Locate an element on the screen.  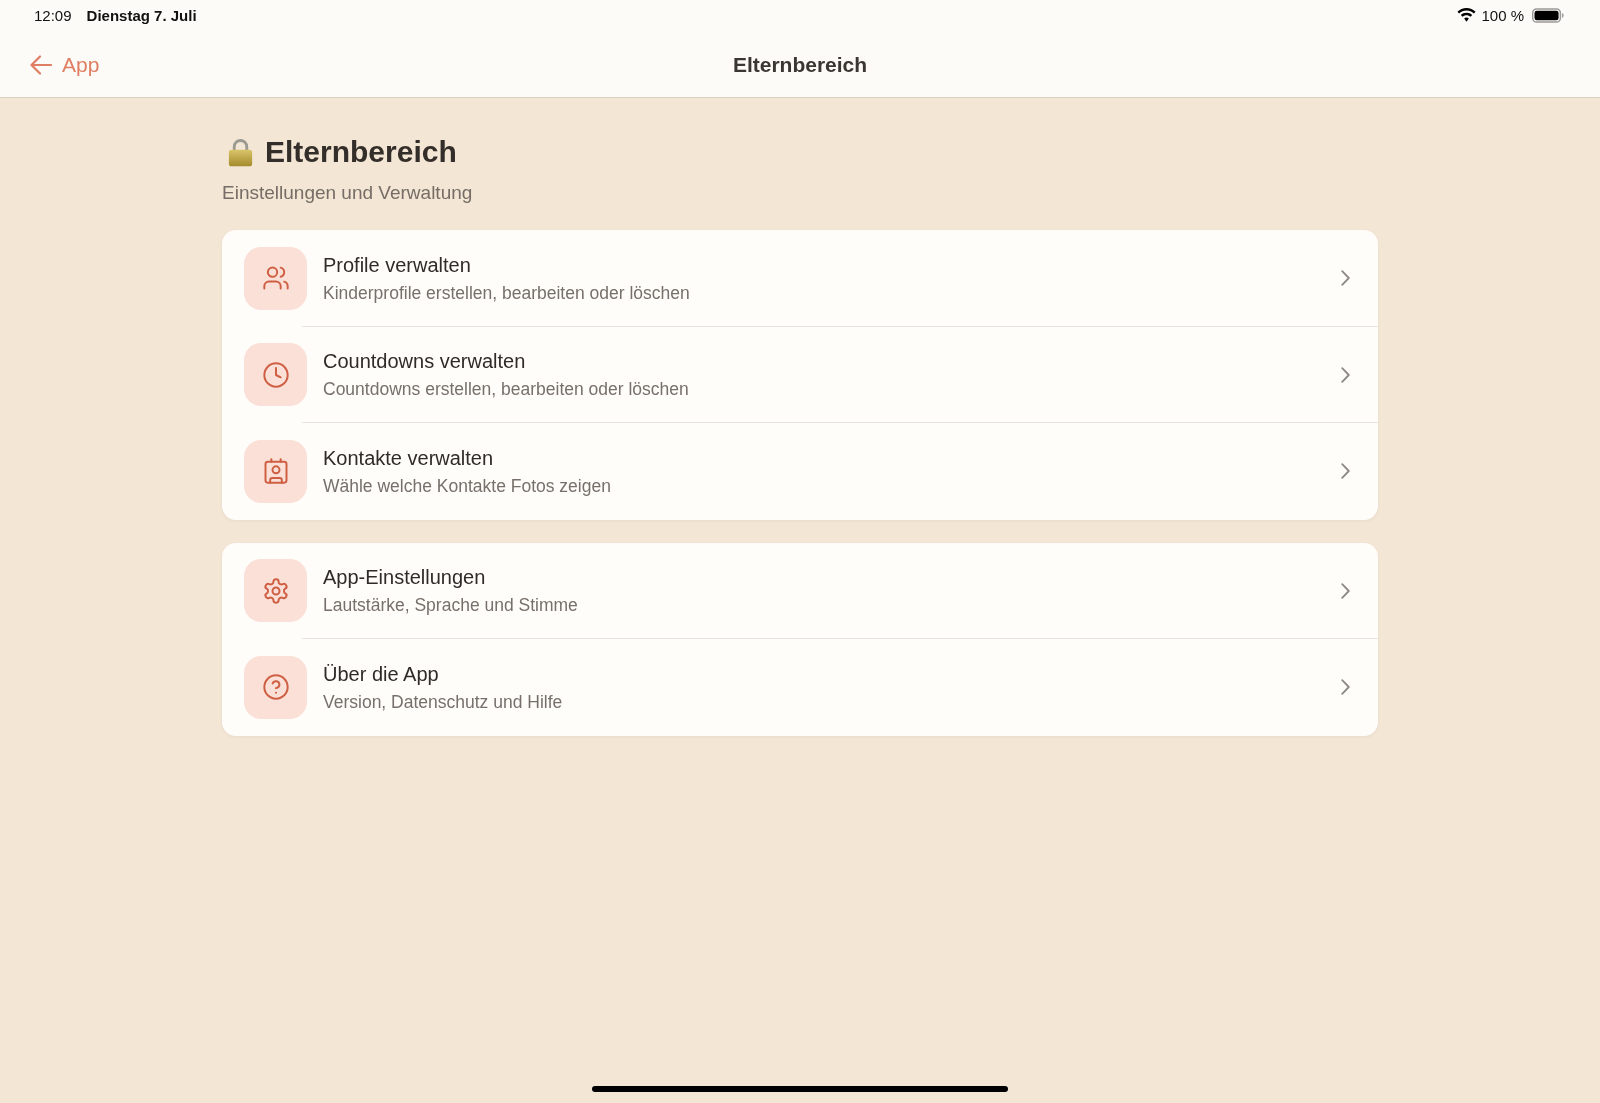
status-time: 12:09 is located at coordinates (53, 15).